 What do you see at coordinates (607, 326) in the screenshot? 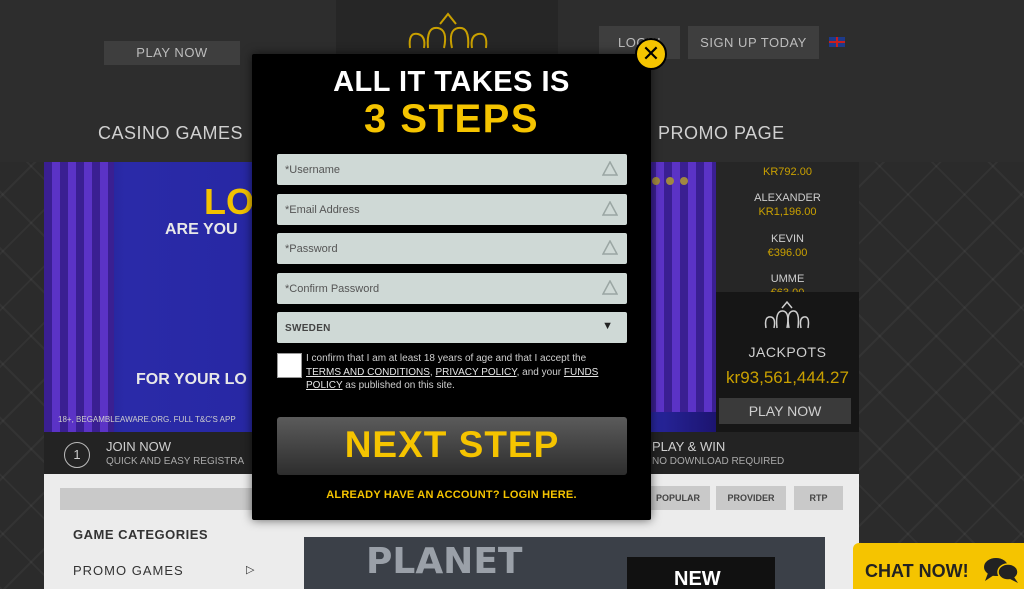
I see `dropdown-arrow-icon: ▼` at bounding box center [607, 326].